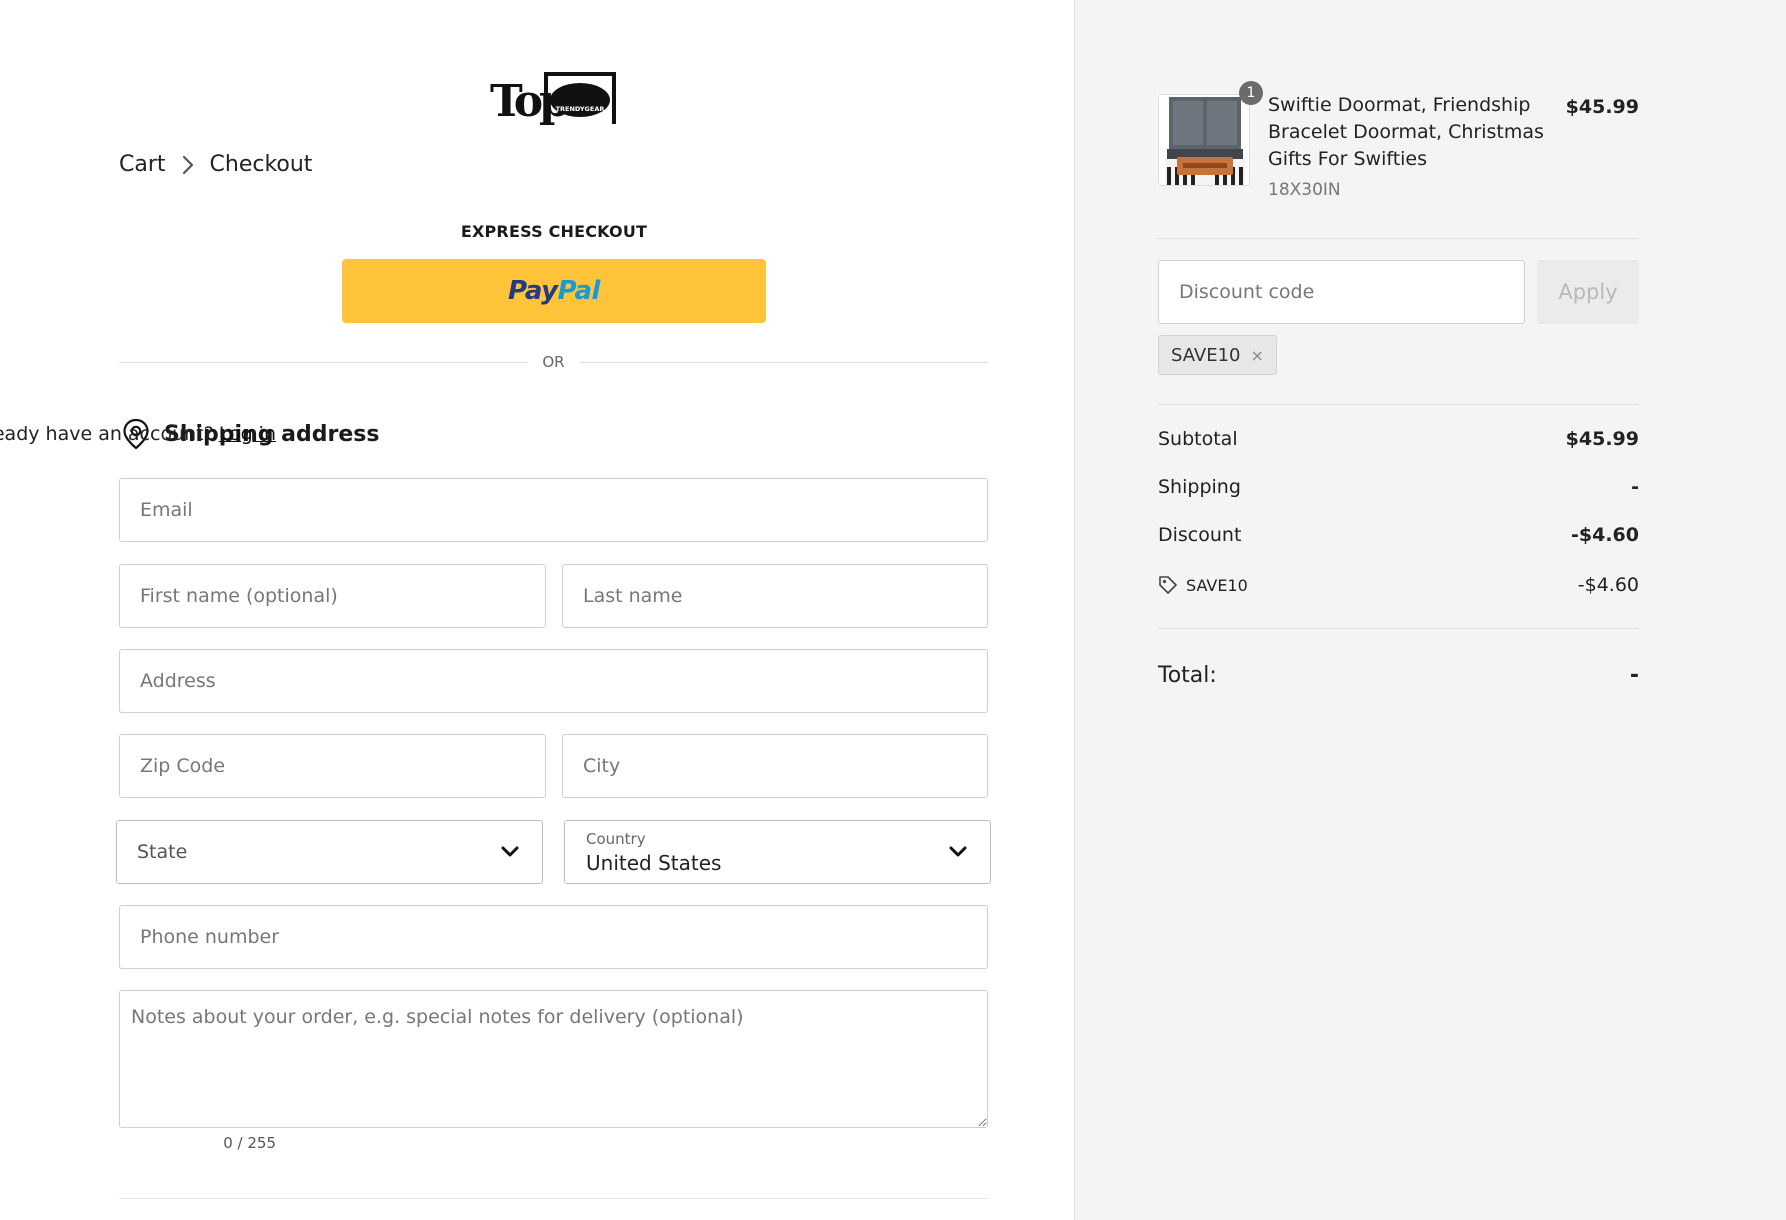 Image resolution: width=1786 pixels, height=1220 pixels. Describe the element at coordinates (1605, 535) in the screenshot. I see `discount-value: -$4.60` at that location.